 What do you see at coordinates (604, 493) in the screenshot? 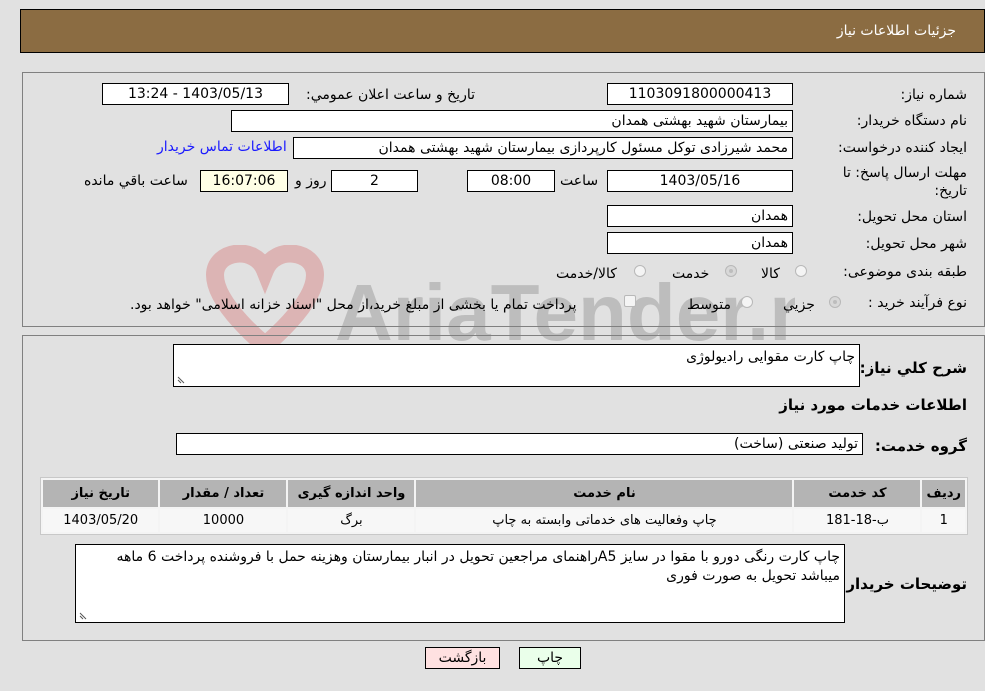
I see `col-header-service-name: نام خدمت` at bounding box center [604, 493].